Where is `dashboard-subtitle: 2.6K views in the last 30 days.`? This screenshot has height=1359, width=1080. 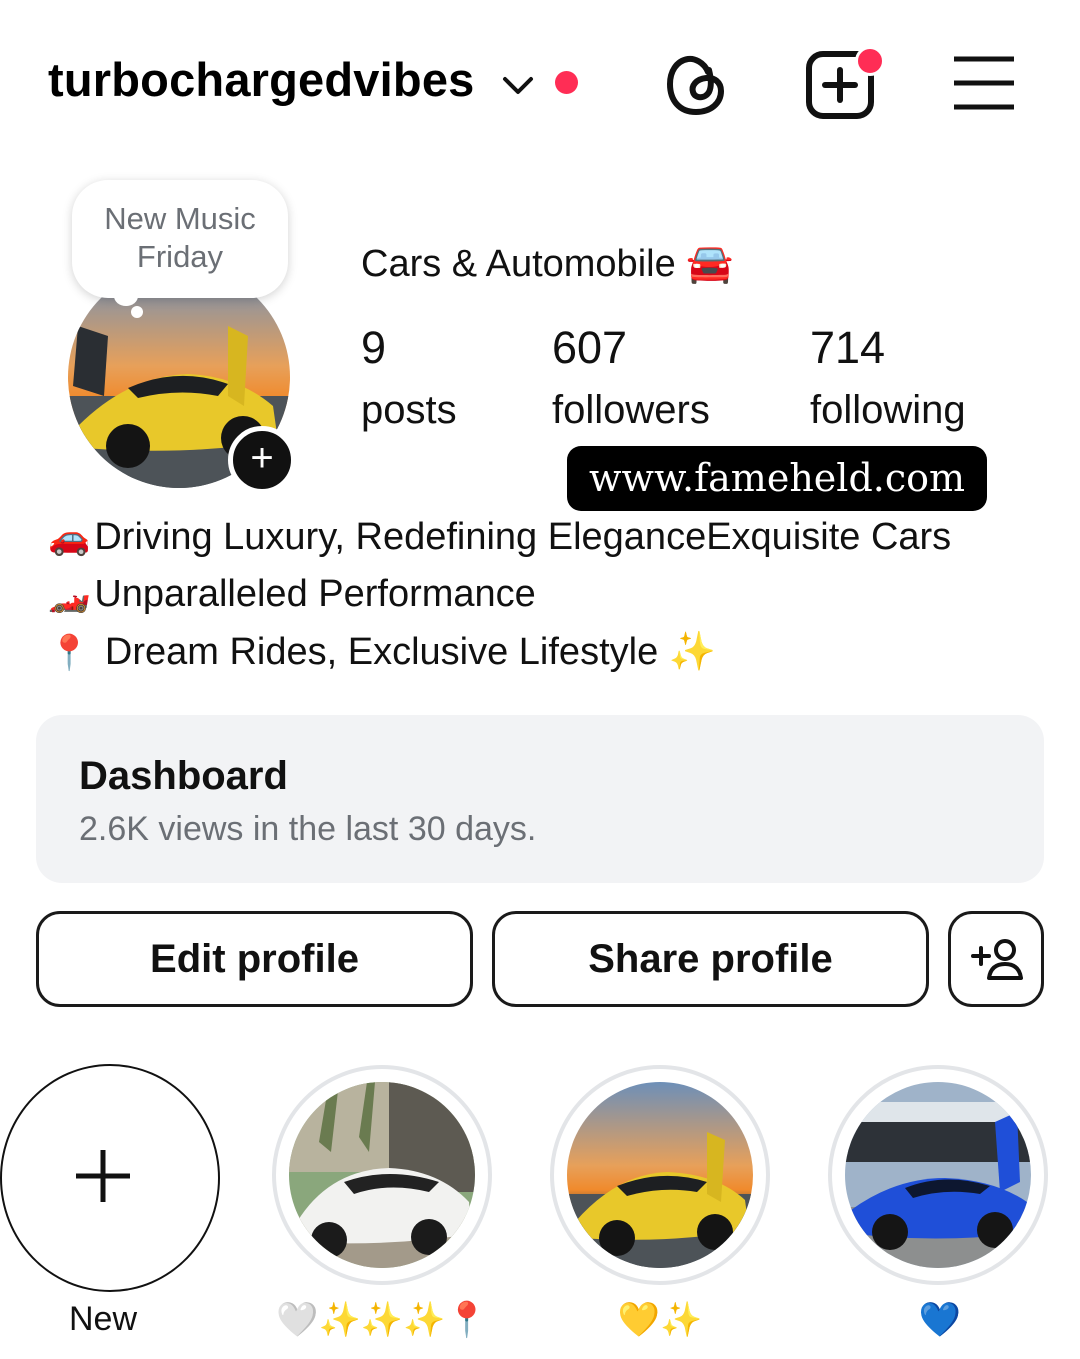 dashboard-subtitle: 2.6K views in the last 30 days. is located at coordinates (308, 829).